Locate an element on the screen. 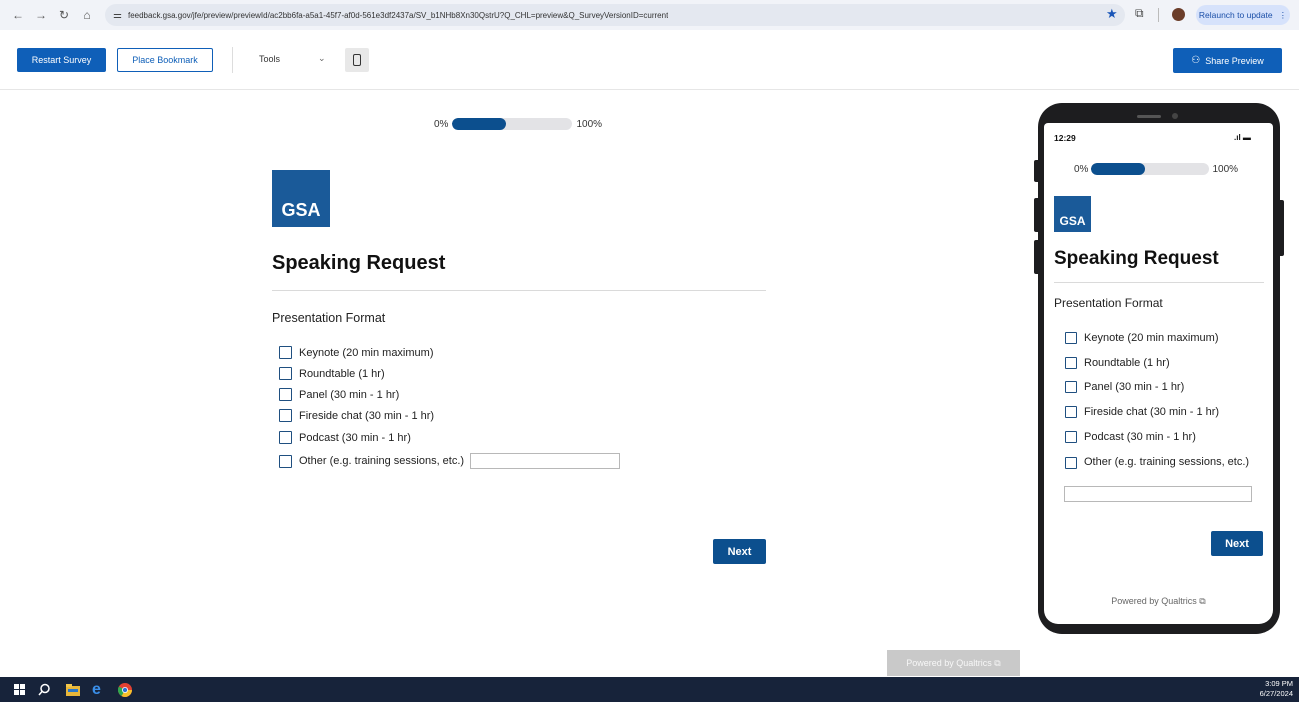 The image size is (1299, 702). phone-progress-bar: 0% 100% is located at coordinates (1156, 169).